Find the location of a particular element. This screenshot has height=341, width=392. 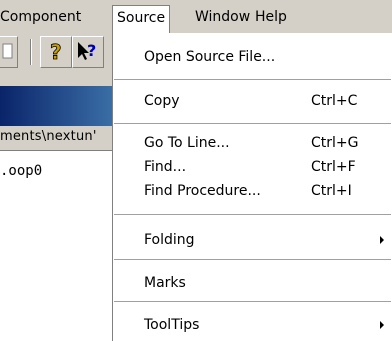

menu-item-shortcut: Ctrl+C is located at coordinates (334, 101).